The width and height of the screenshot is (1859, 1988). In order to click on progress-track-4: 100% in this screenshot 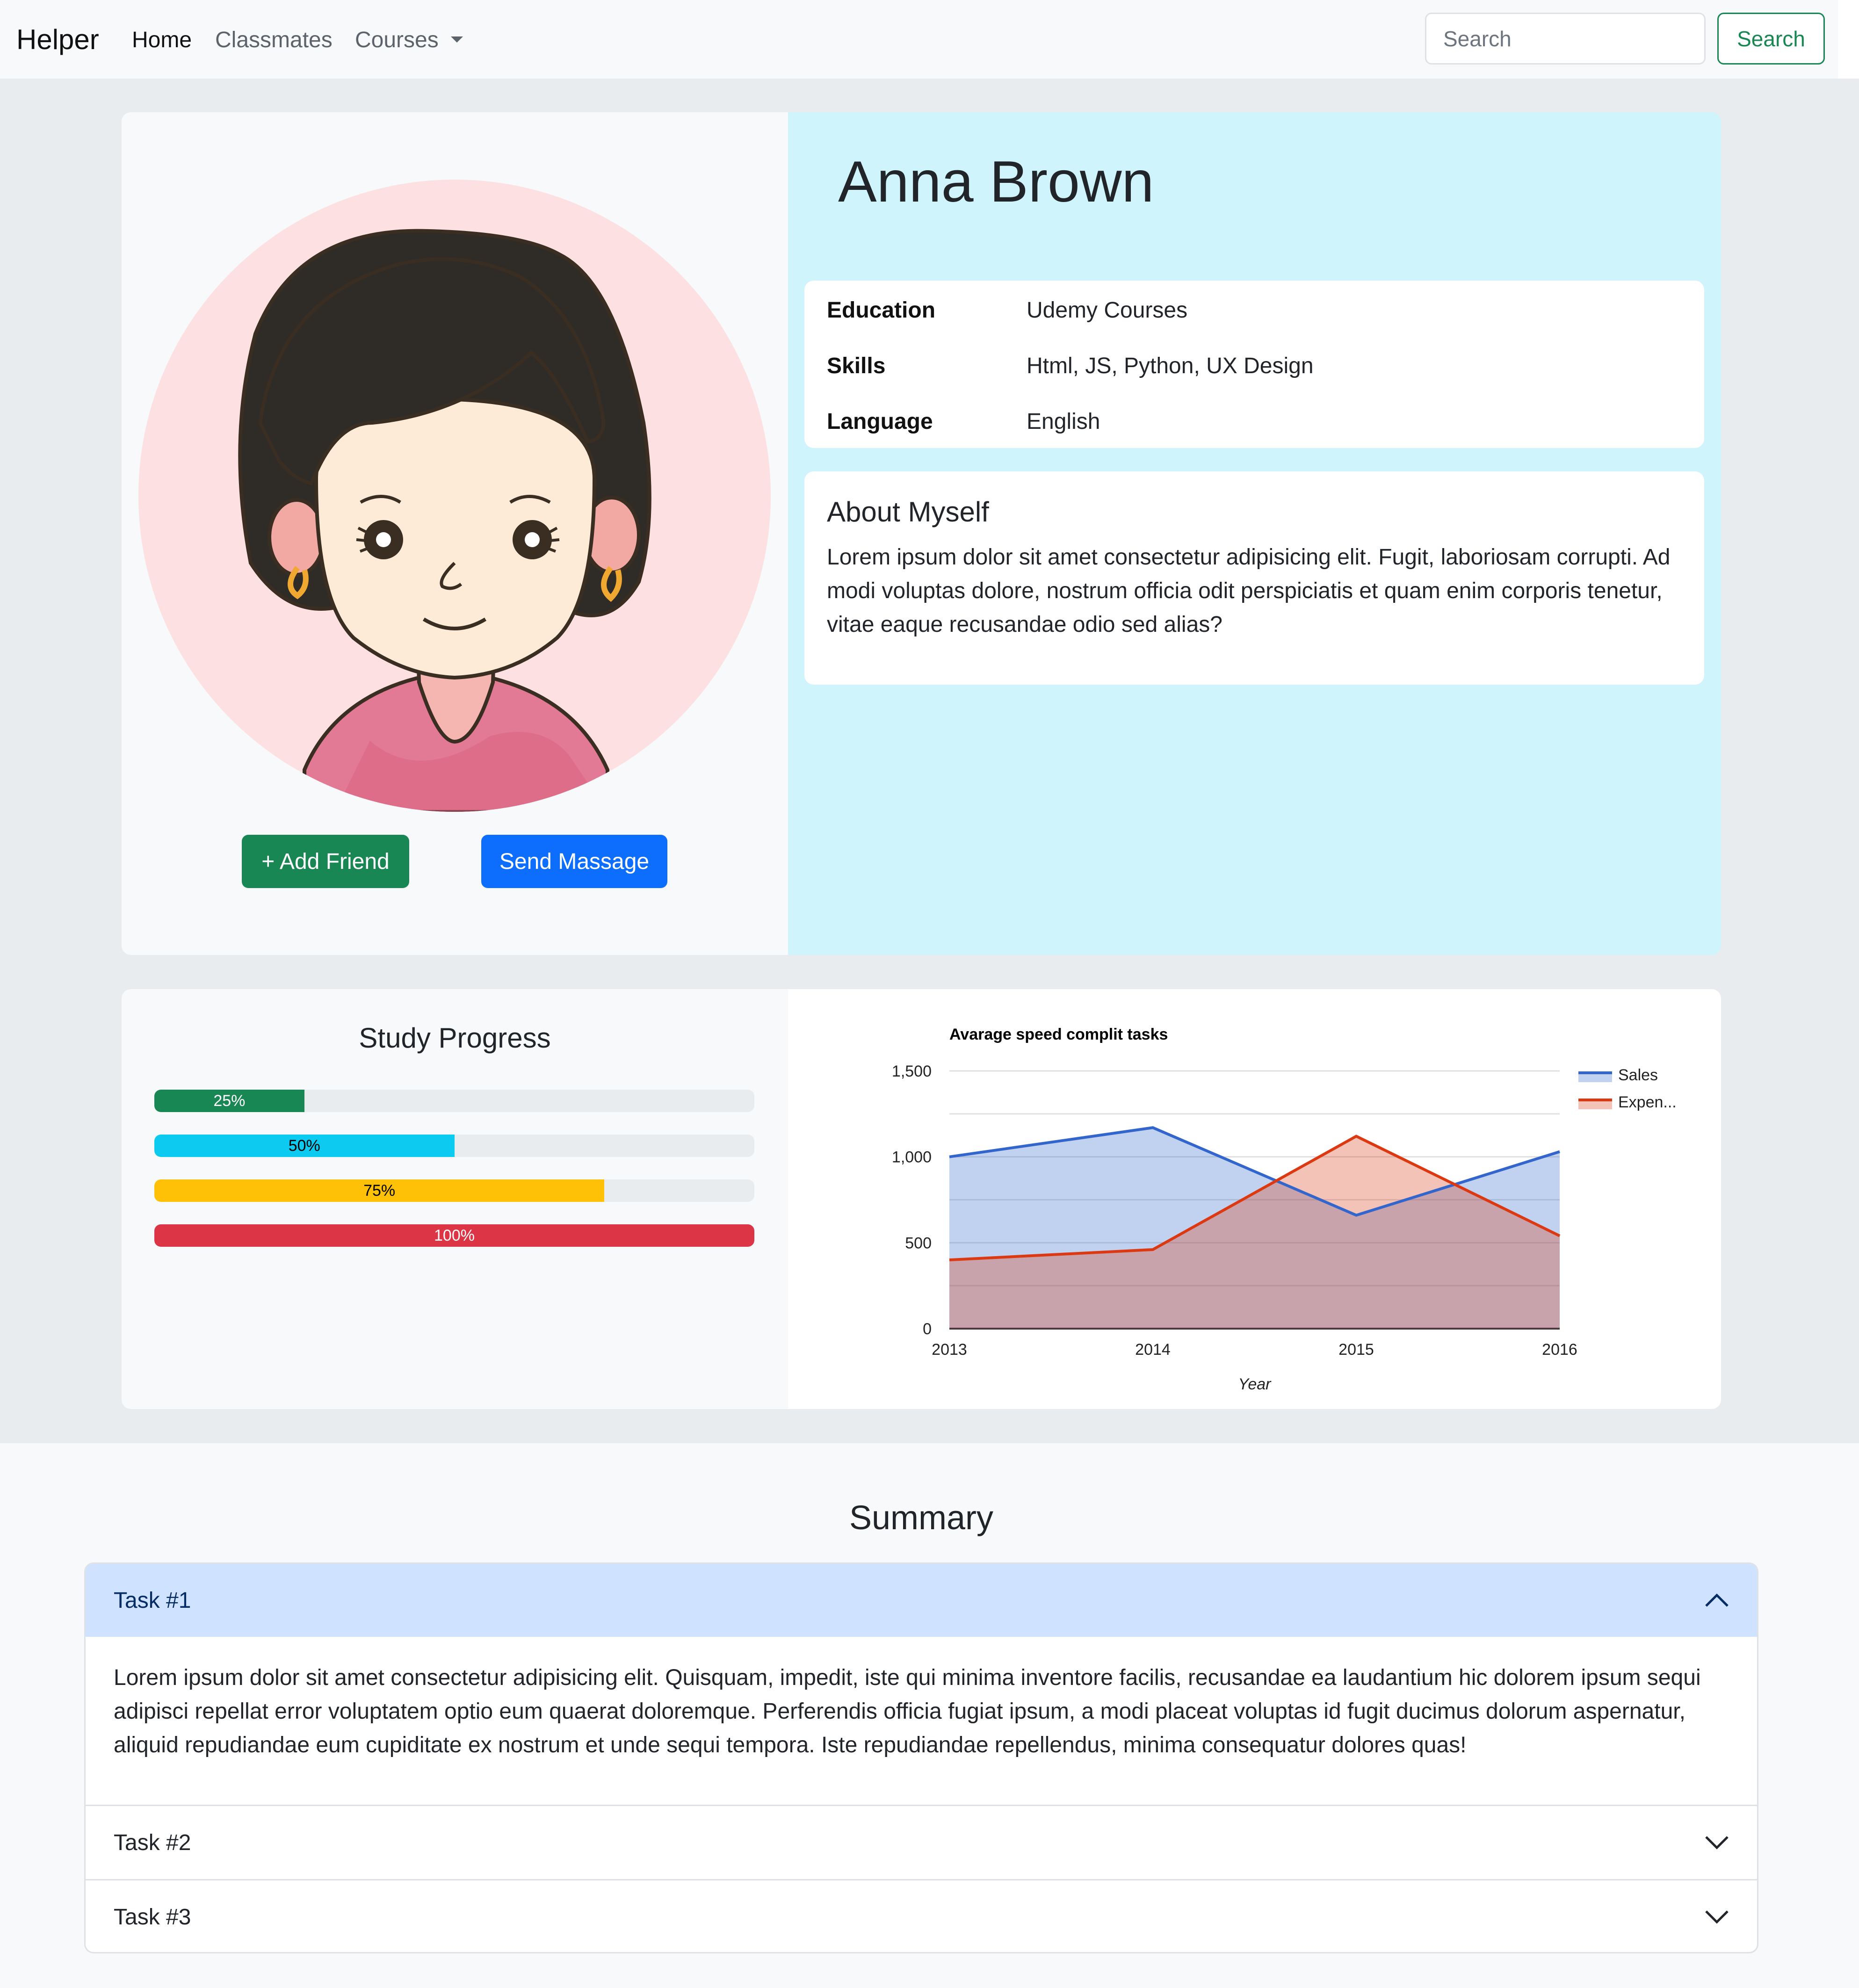, I will do `click(454, 1235)`.